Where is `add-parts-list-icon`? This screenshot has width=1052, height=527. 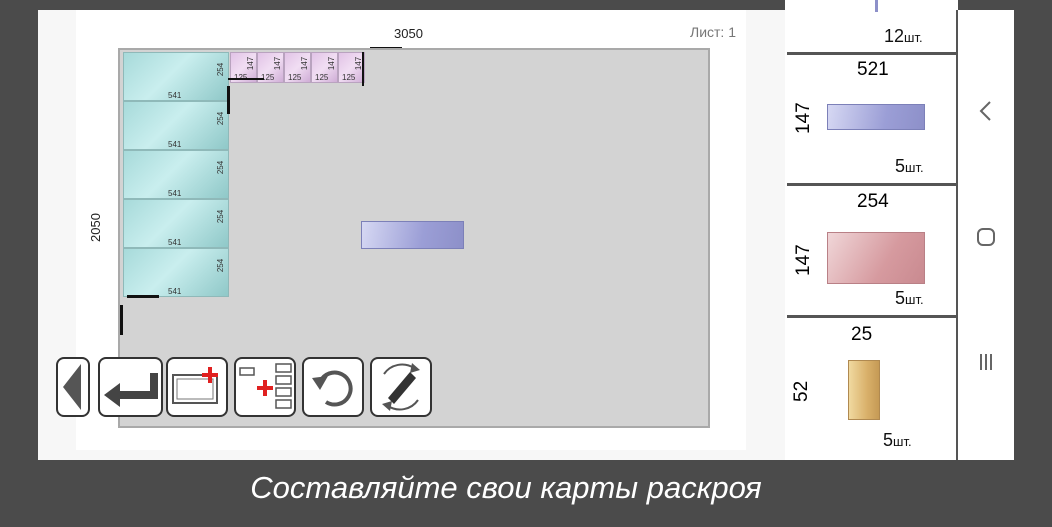
add-parts-list-icon is located at coordinates (265, 386).